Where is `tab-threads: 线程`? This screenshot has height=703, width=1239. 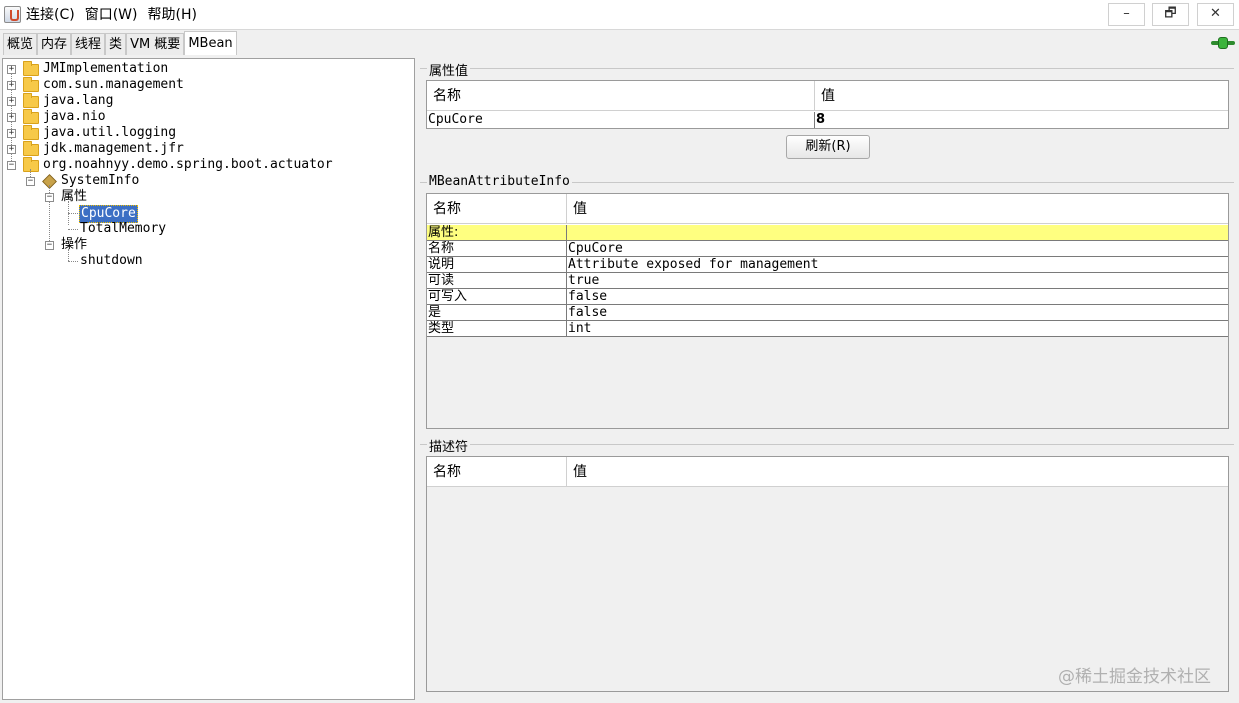
tab-threads: 线程 is located at coordinates (88, 44).